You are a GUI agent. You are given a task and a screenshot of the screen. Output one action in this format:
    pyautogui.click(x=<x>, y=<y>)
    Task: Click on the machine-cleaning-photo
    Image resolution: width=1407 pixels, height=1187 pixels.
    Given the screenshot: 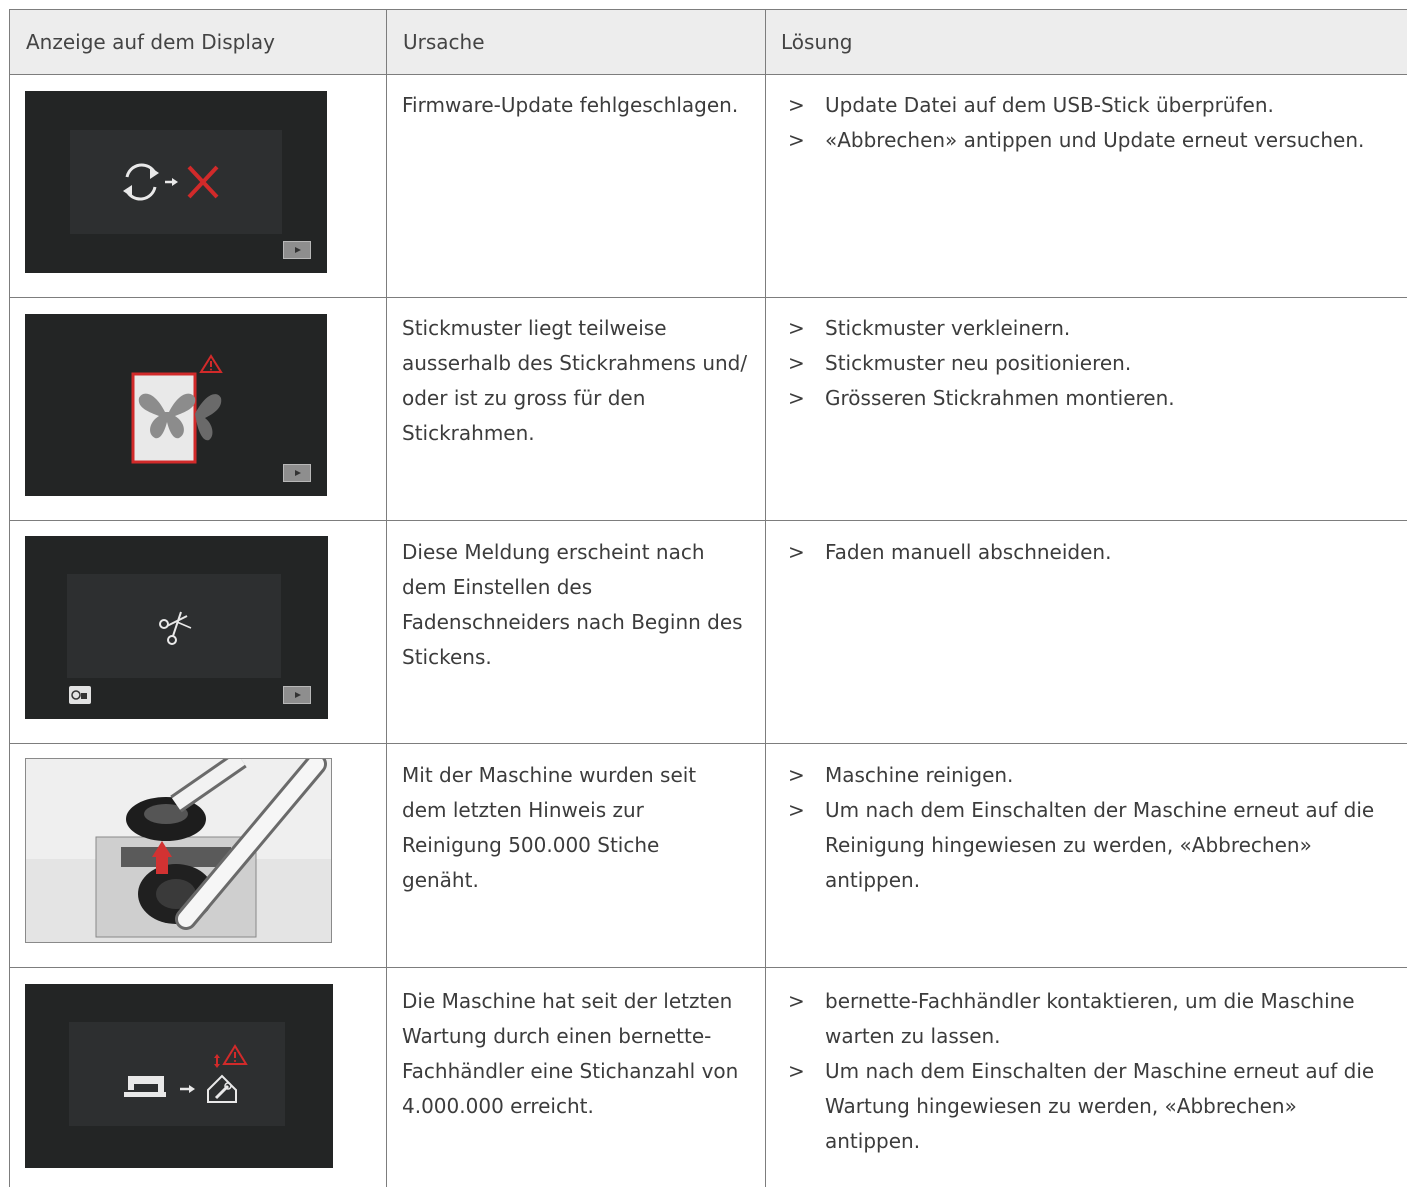 What is the action you would take?
    pyautogui.click(x=178, y=850)
    